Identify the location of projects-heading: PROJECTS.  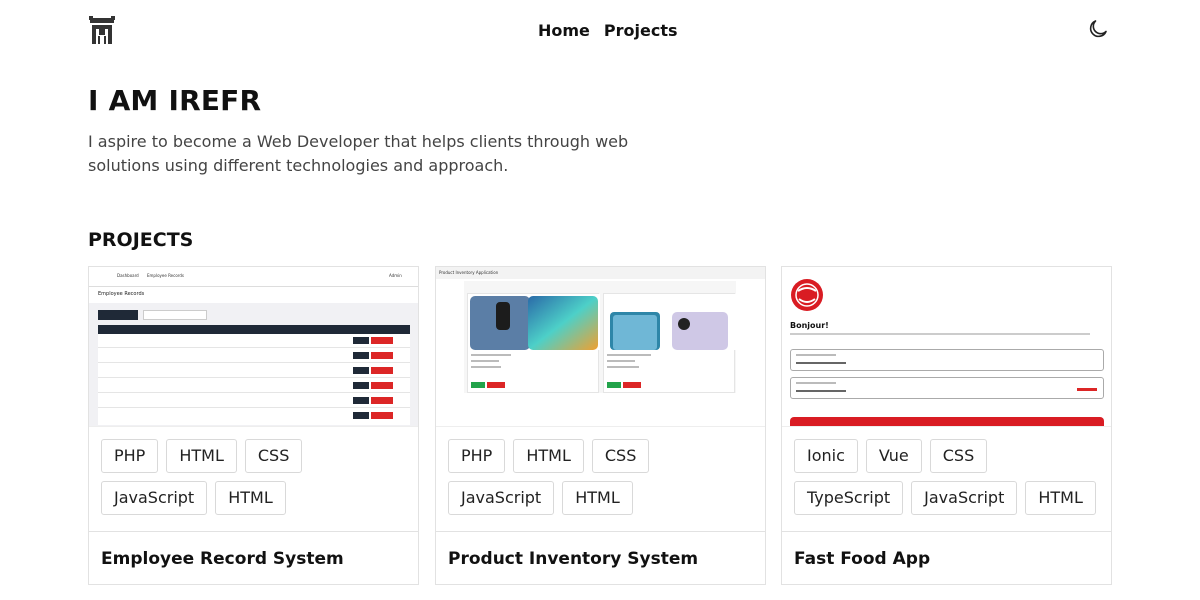
(141, 240).